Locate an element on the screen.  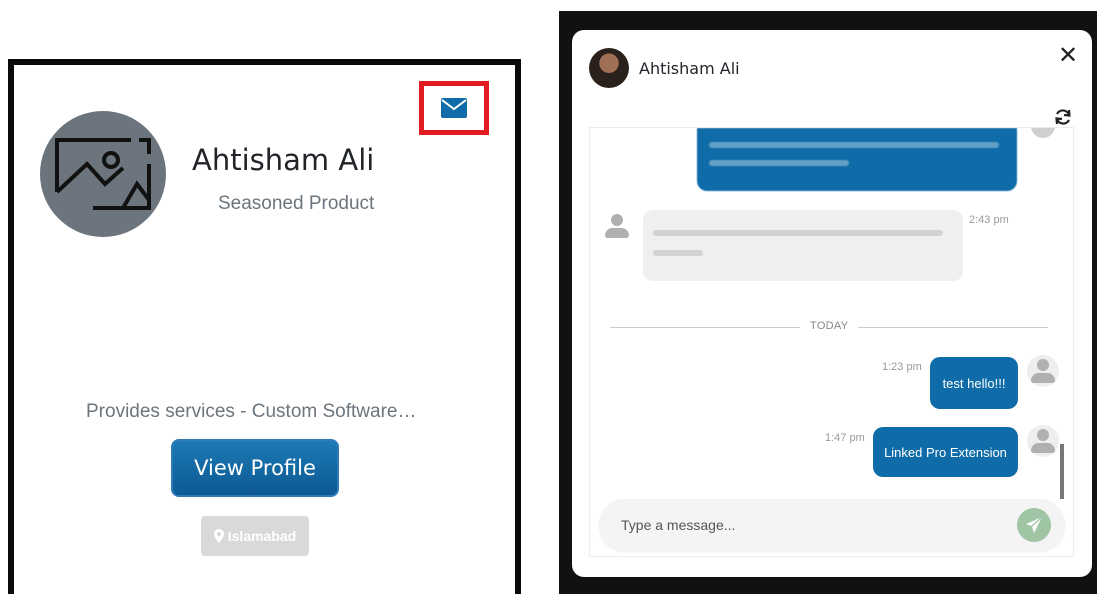
location-label: Islamabad is located at coordinates (262, 536).